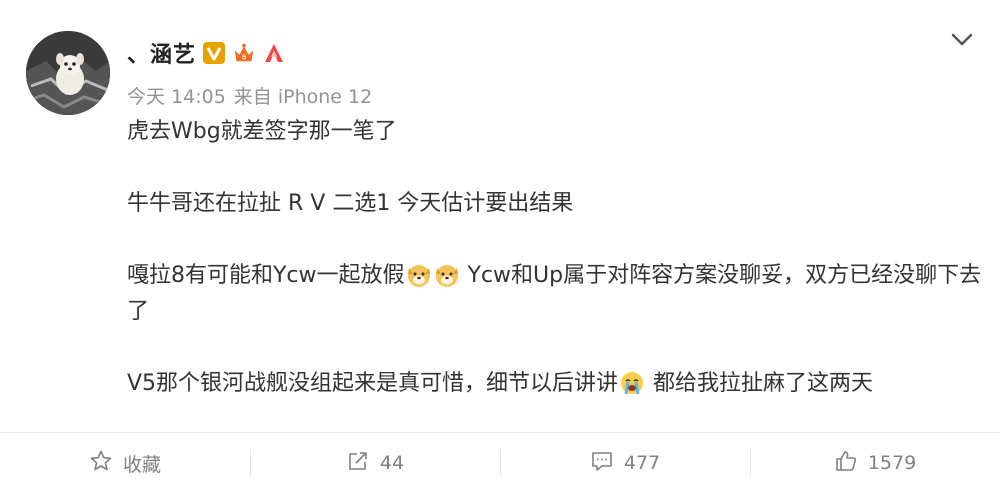 This screenshot has width=1000, height=493. What do you see at coordinates (375, 463) in the screenshot?
I see `share-button: 44` at bounding box center [375, 463].